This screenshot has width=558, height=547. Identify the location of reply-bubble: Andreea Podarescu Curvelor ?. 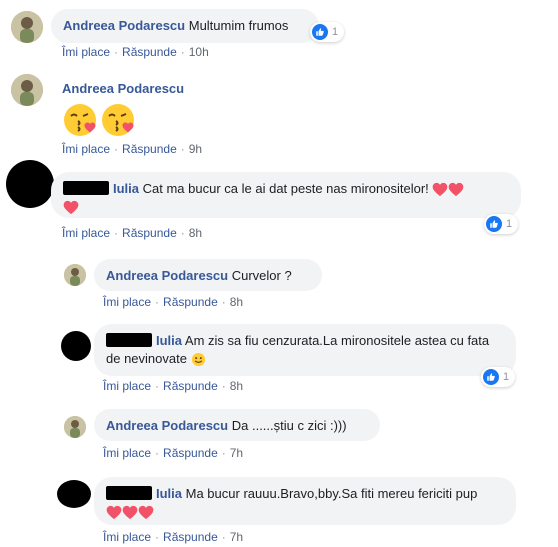
(208, 275).